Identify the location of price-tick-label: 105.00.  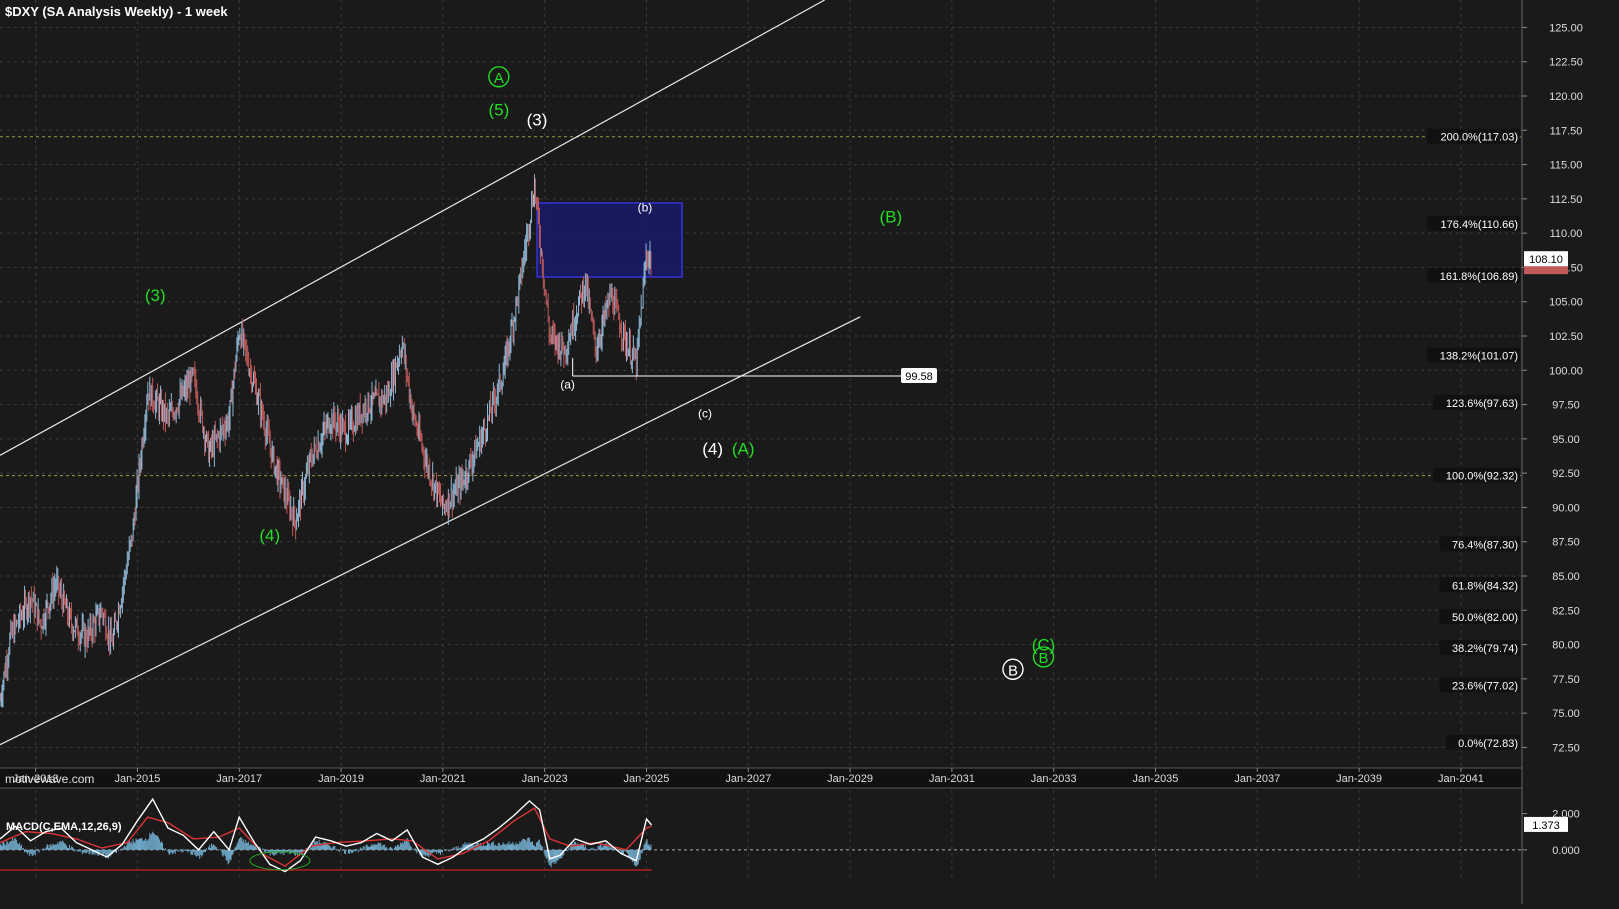
(1566, 303).